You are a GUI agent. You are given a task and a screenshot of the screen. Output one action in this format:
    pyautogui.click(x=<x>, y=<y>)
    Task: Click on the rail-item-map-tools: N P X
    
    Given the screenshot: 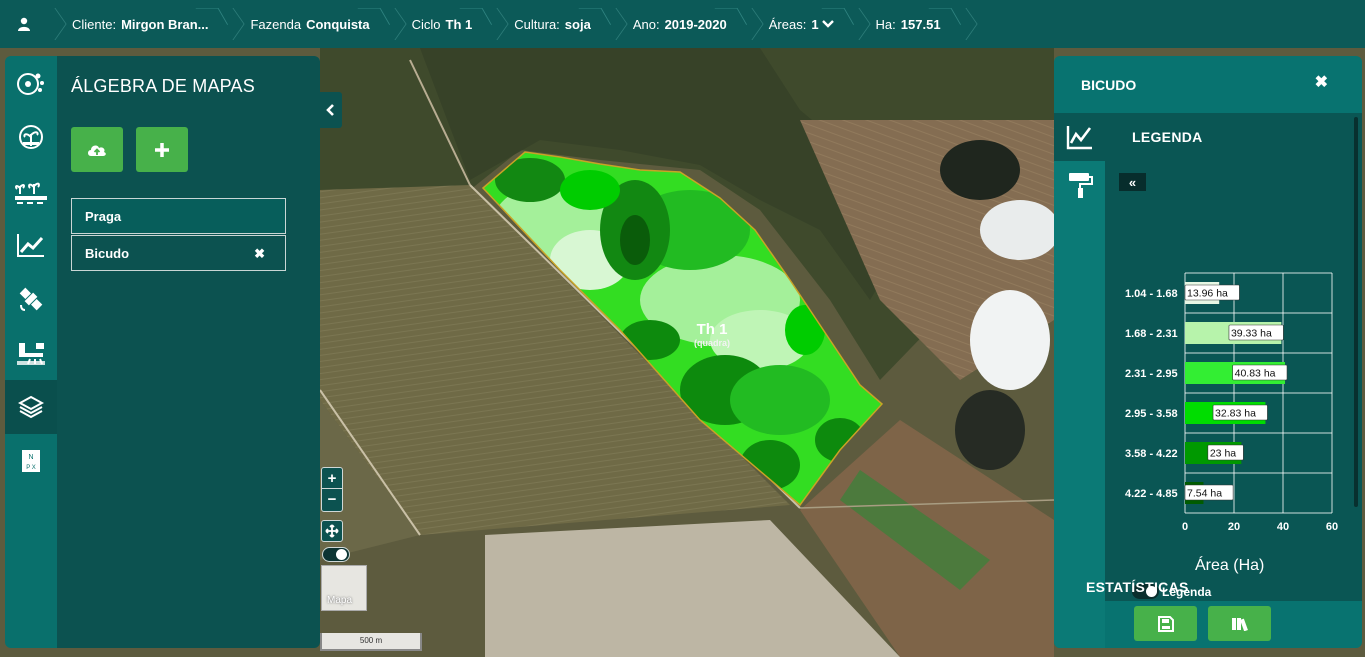 What is the action you would take?
    pyautogui.click(x=31, y=461)
    